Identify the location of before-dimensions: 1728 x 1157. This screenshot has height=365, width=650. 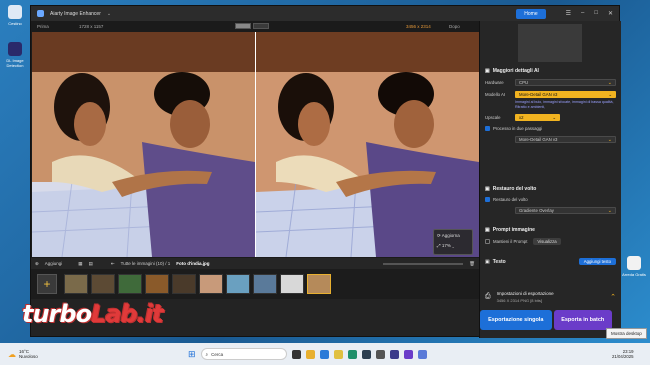
(91, 26).